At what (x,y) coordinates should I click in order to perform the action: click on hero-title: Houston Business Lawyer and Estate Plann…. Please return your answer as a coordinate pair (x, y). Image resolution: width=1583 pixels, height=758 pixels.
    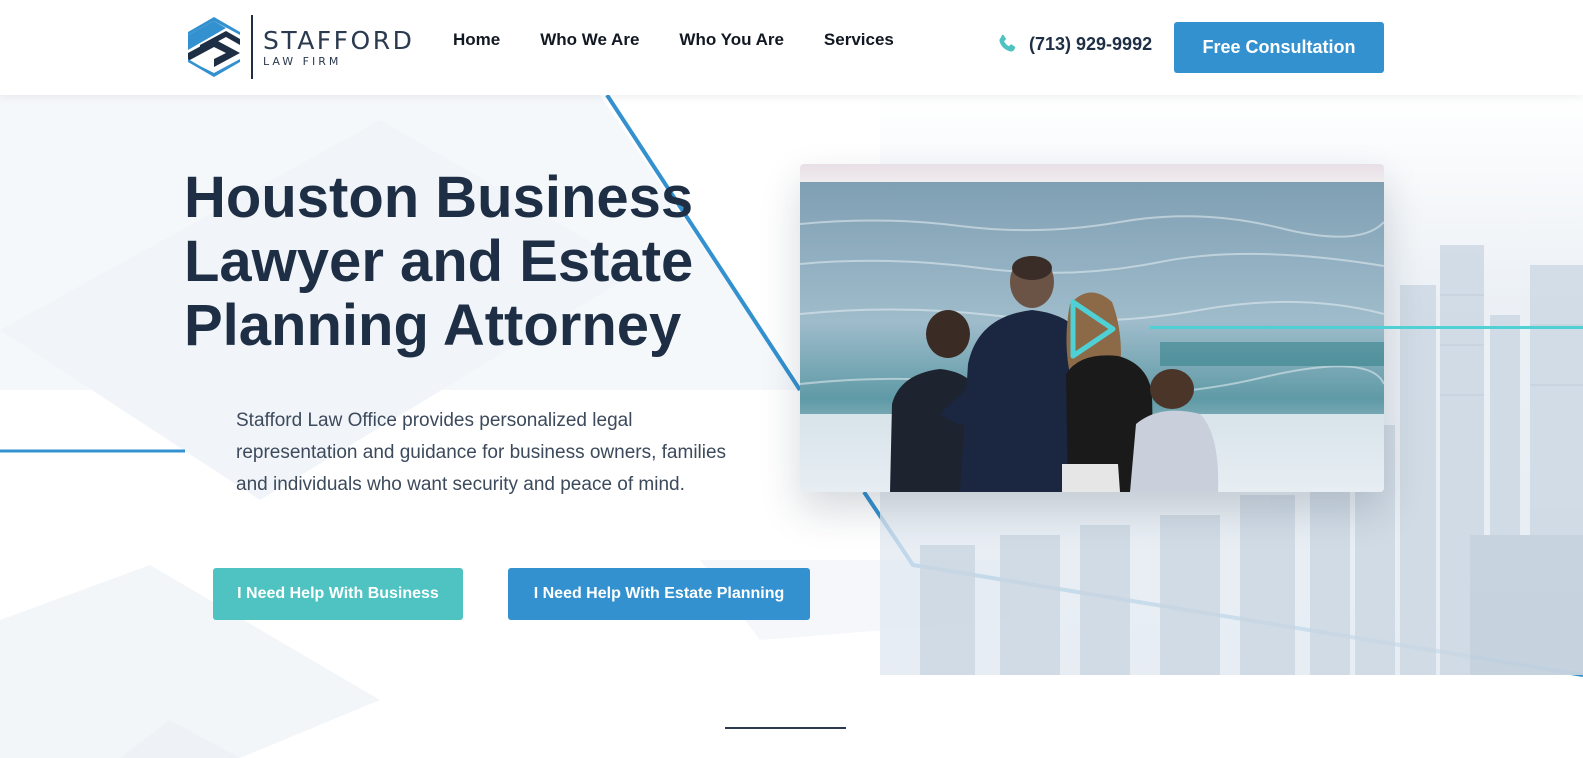
    Looking at the image, I should click on (439, 261).